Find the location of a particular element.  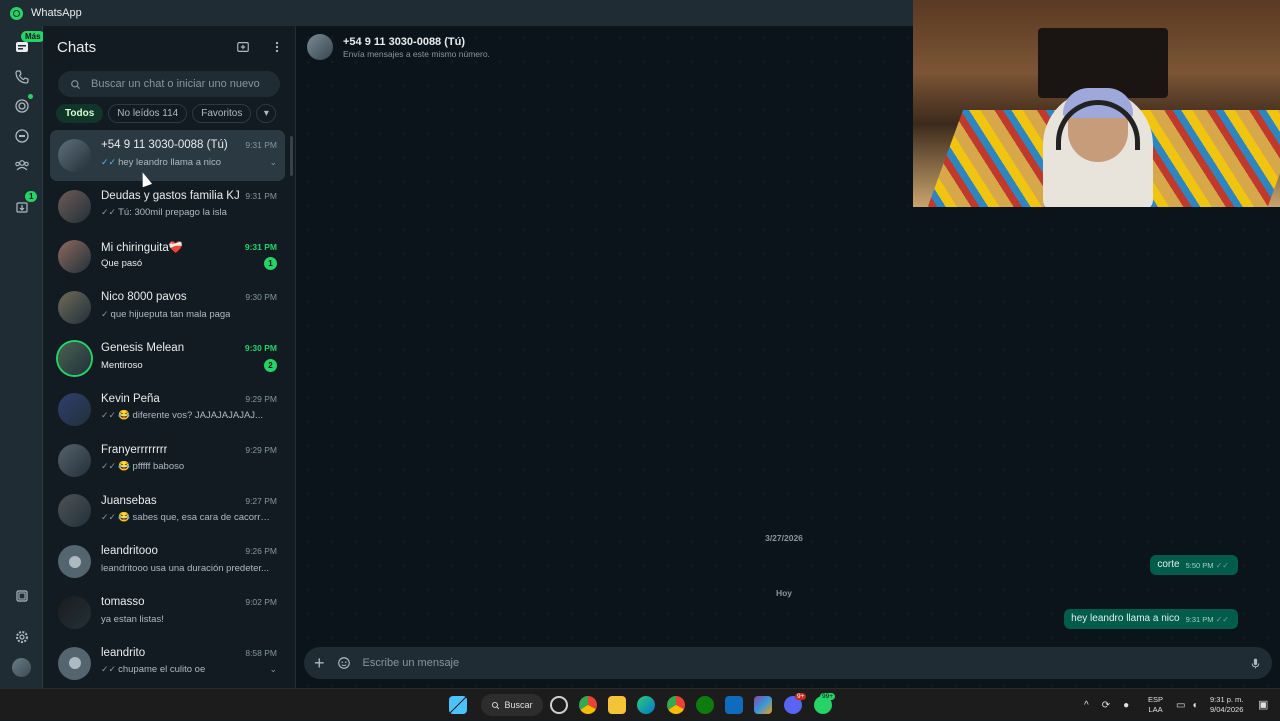

media-nav-icon is located at coordinates (22, 596).